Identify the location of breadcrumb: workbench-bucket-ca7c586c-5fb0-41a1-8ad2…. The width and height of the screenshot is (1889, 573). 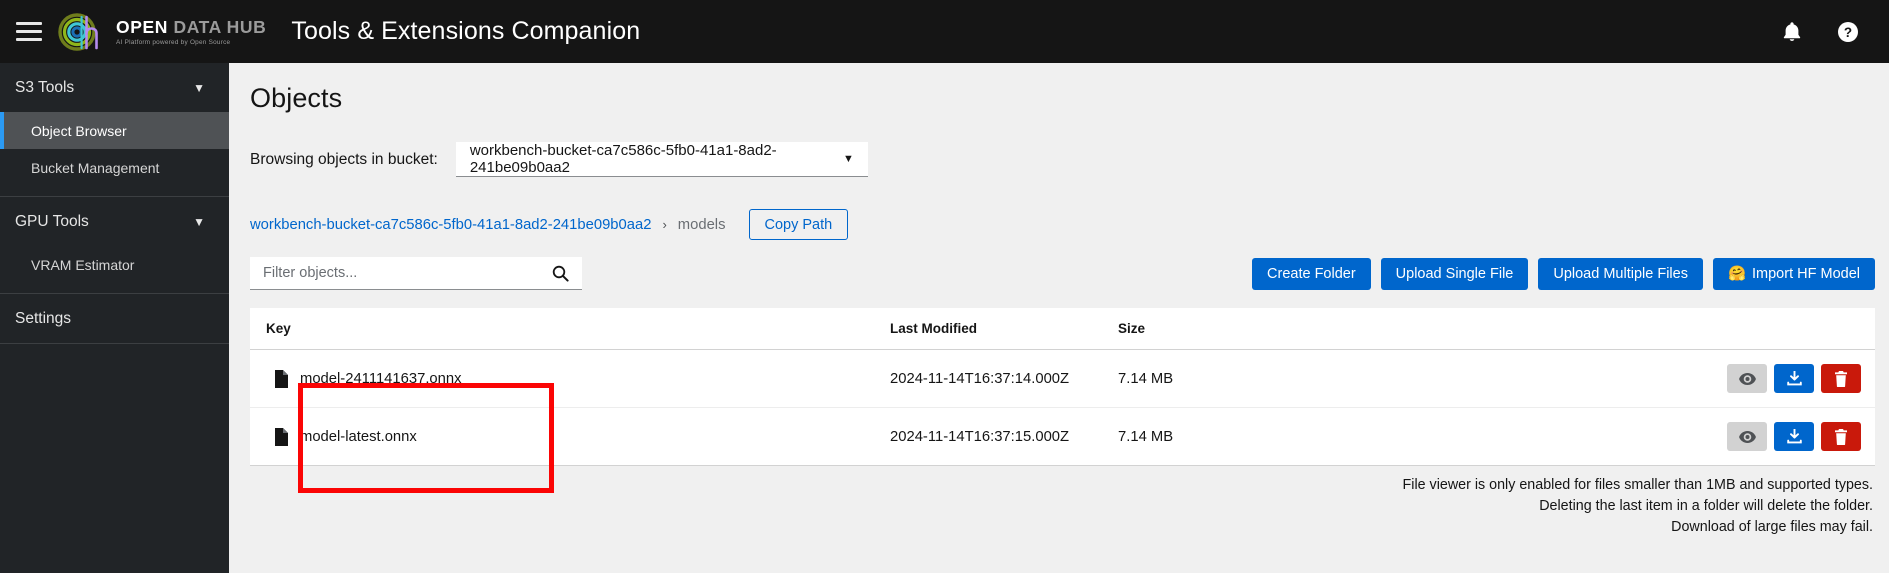
(1059, 208).